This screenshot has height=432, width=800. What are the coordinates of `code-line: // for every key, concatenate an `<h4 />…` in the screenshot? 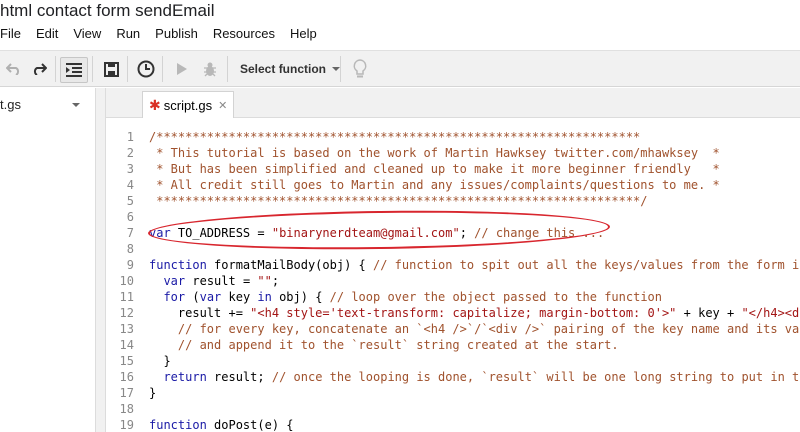 It's located at (474, 329).